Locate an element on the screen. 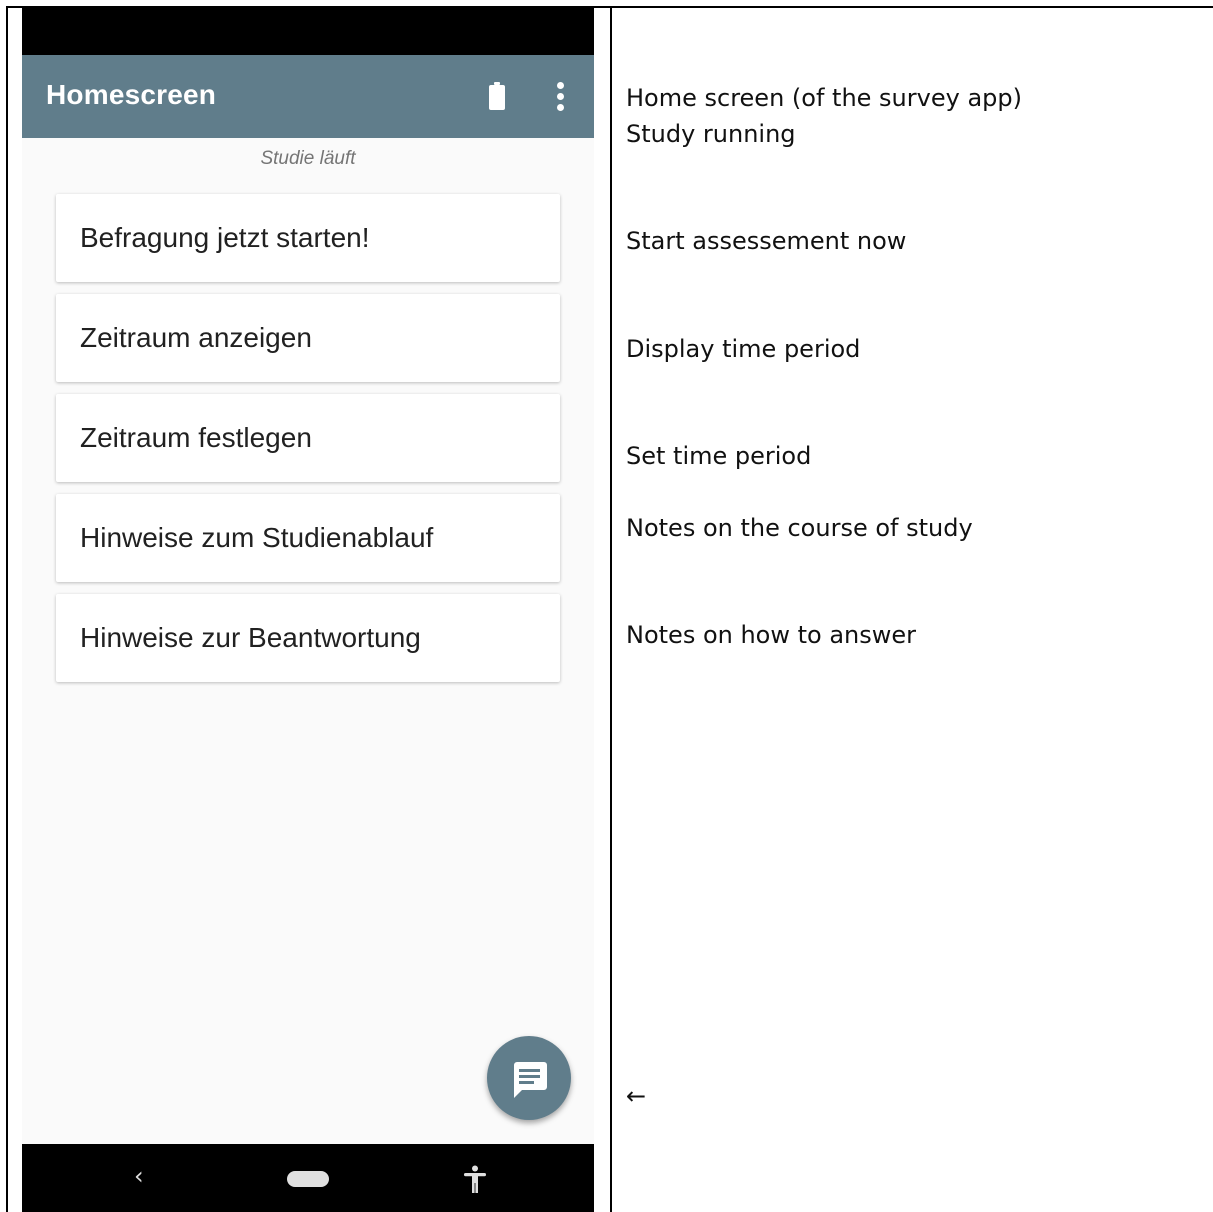  label-notes-course: Notes on the course of study is located at coordinates (799, 528).